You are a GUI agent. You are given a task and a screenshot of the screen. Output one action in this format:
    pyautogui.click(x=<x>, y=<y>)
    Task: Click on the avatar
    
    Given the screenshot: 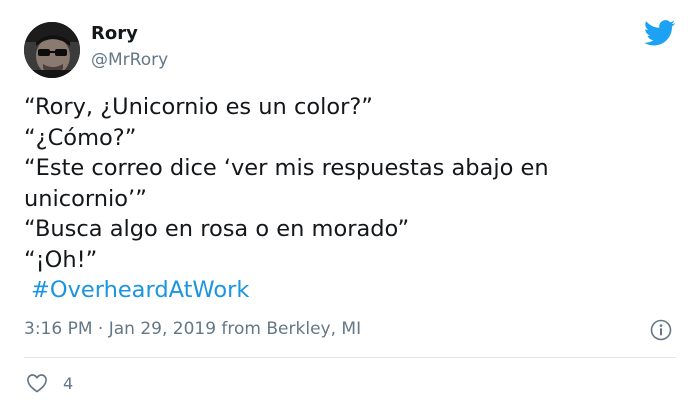 What is the action you would take?
    pyautogui.click(x=52, y=50)
    